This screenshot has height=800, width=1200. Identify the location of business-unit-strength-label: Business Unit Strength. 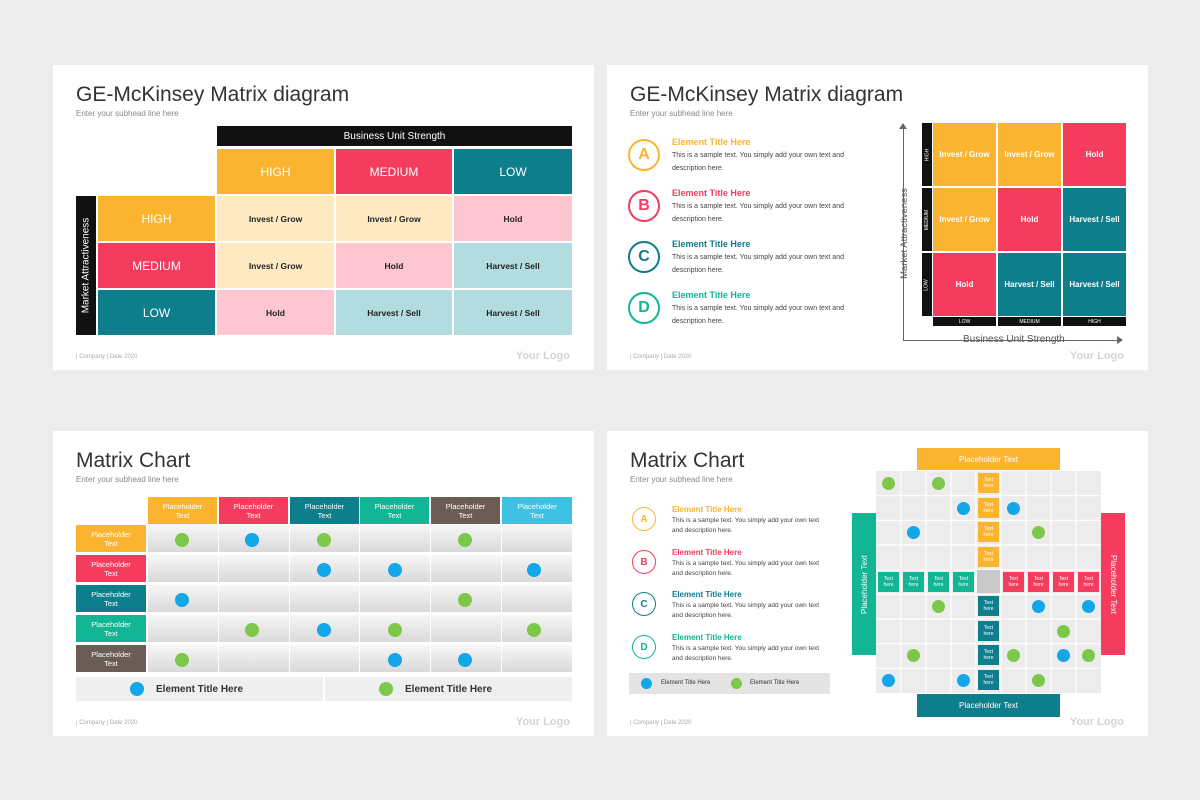
(1014, 339).